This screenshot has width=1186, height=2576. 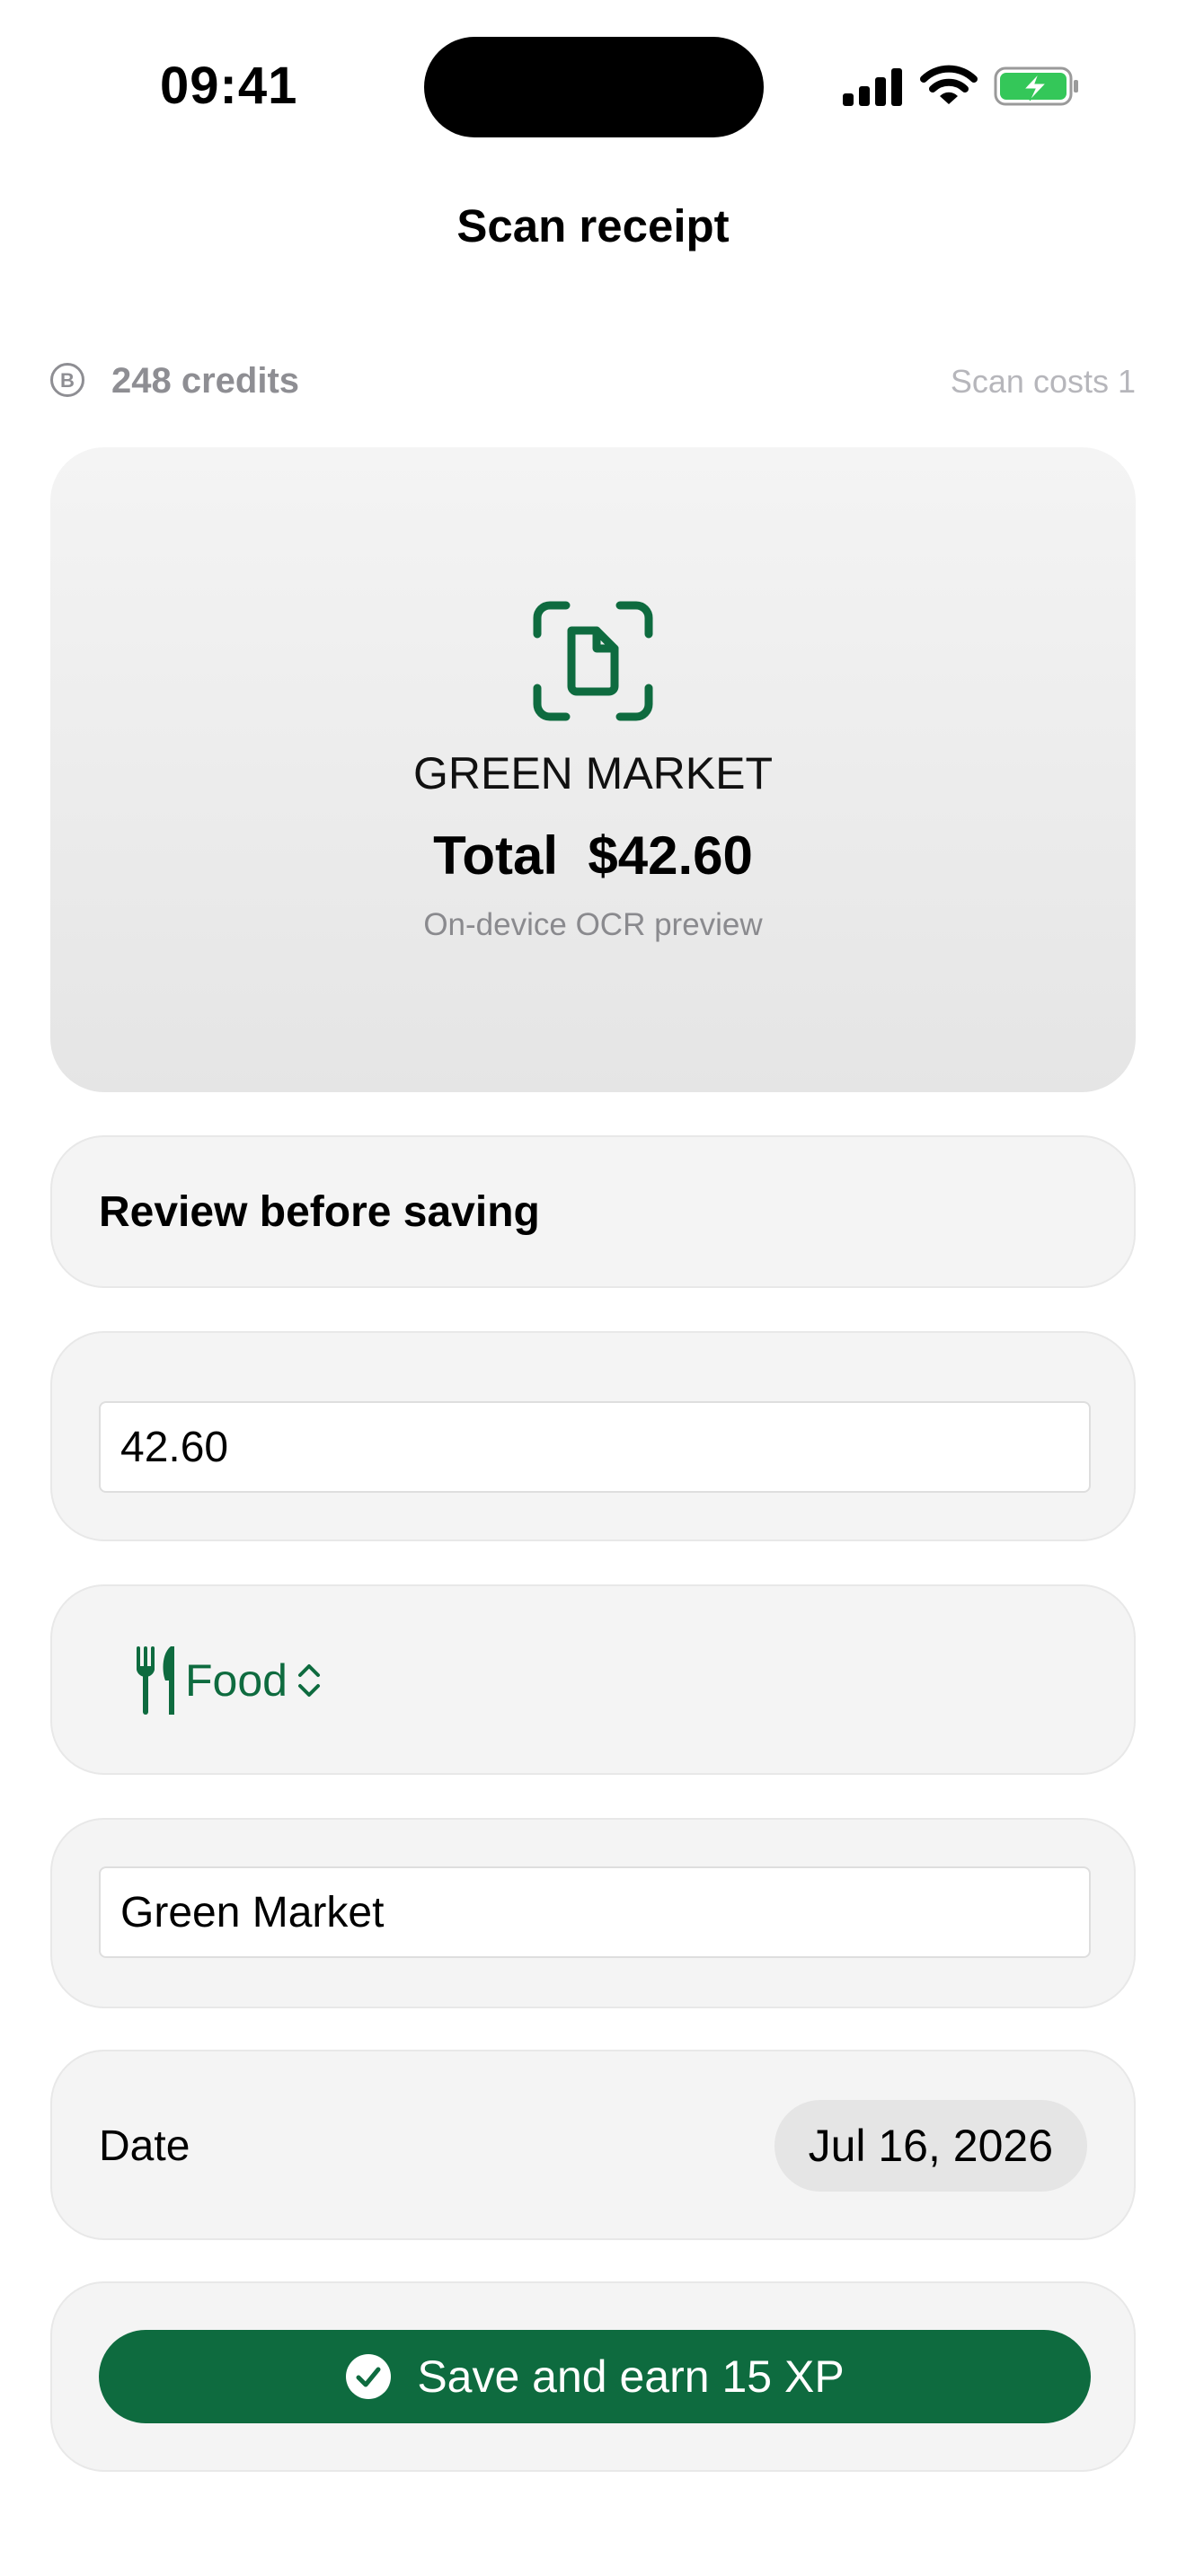 I want to click on save-button-label: Save and earn 15 XP, so click(x=631, y=2376).